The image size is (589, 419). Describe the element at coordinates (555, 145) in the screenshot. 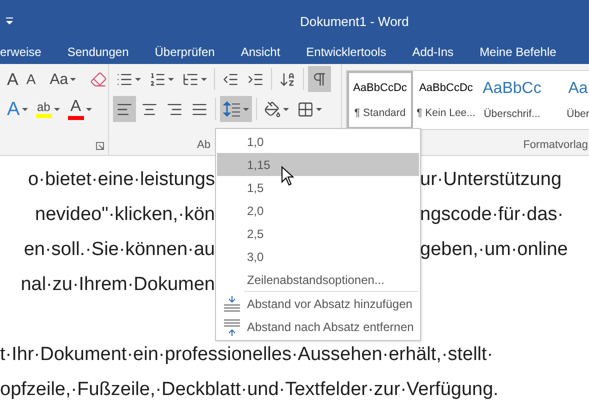

I see `group-label: Formatvorlag` at that location.